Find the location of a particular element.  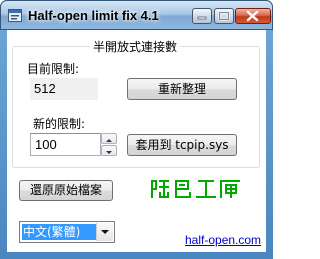

green-factory-logo is located at coordinates (195, 189).